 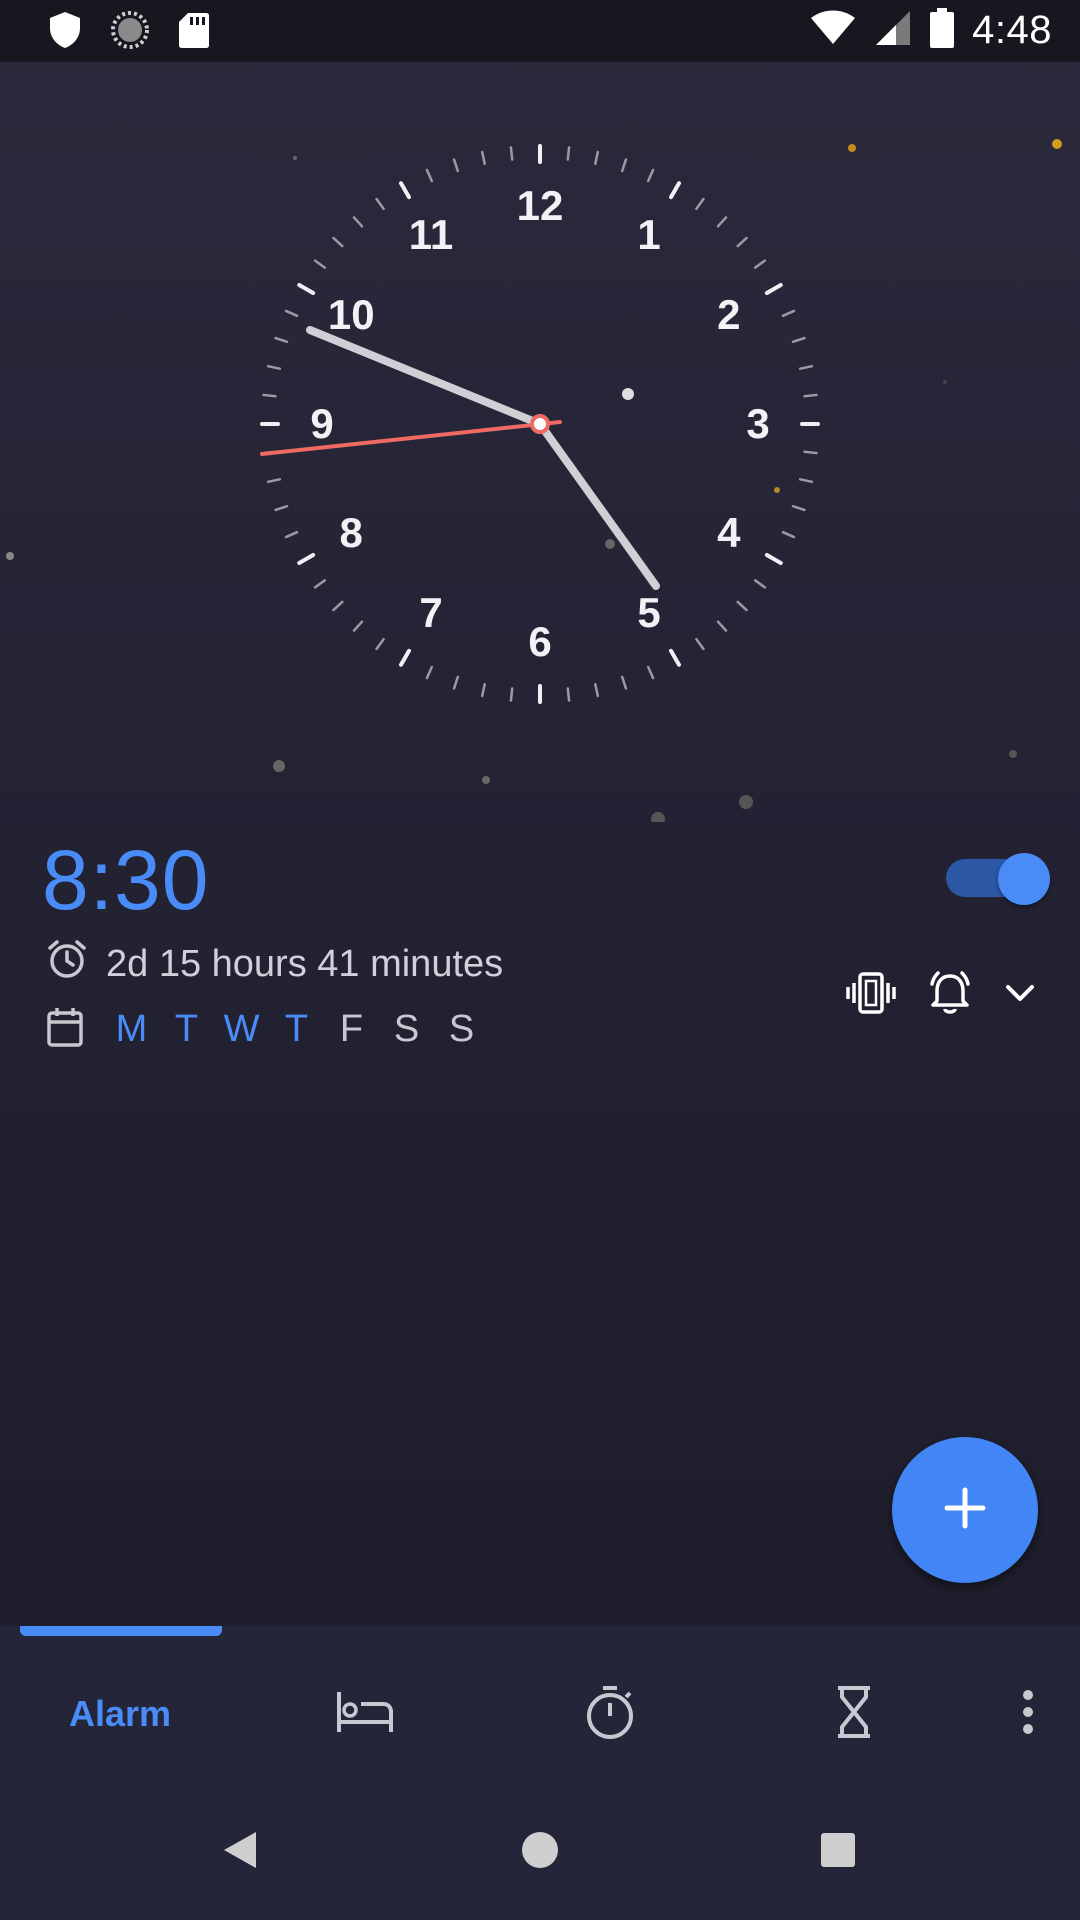 I want to click on toggle-knob, so click(x=1024, y=879).